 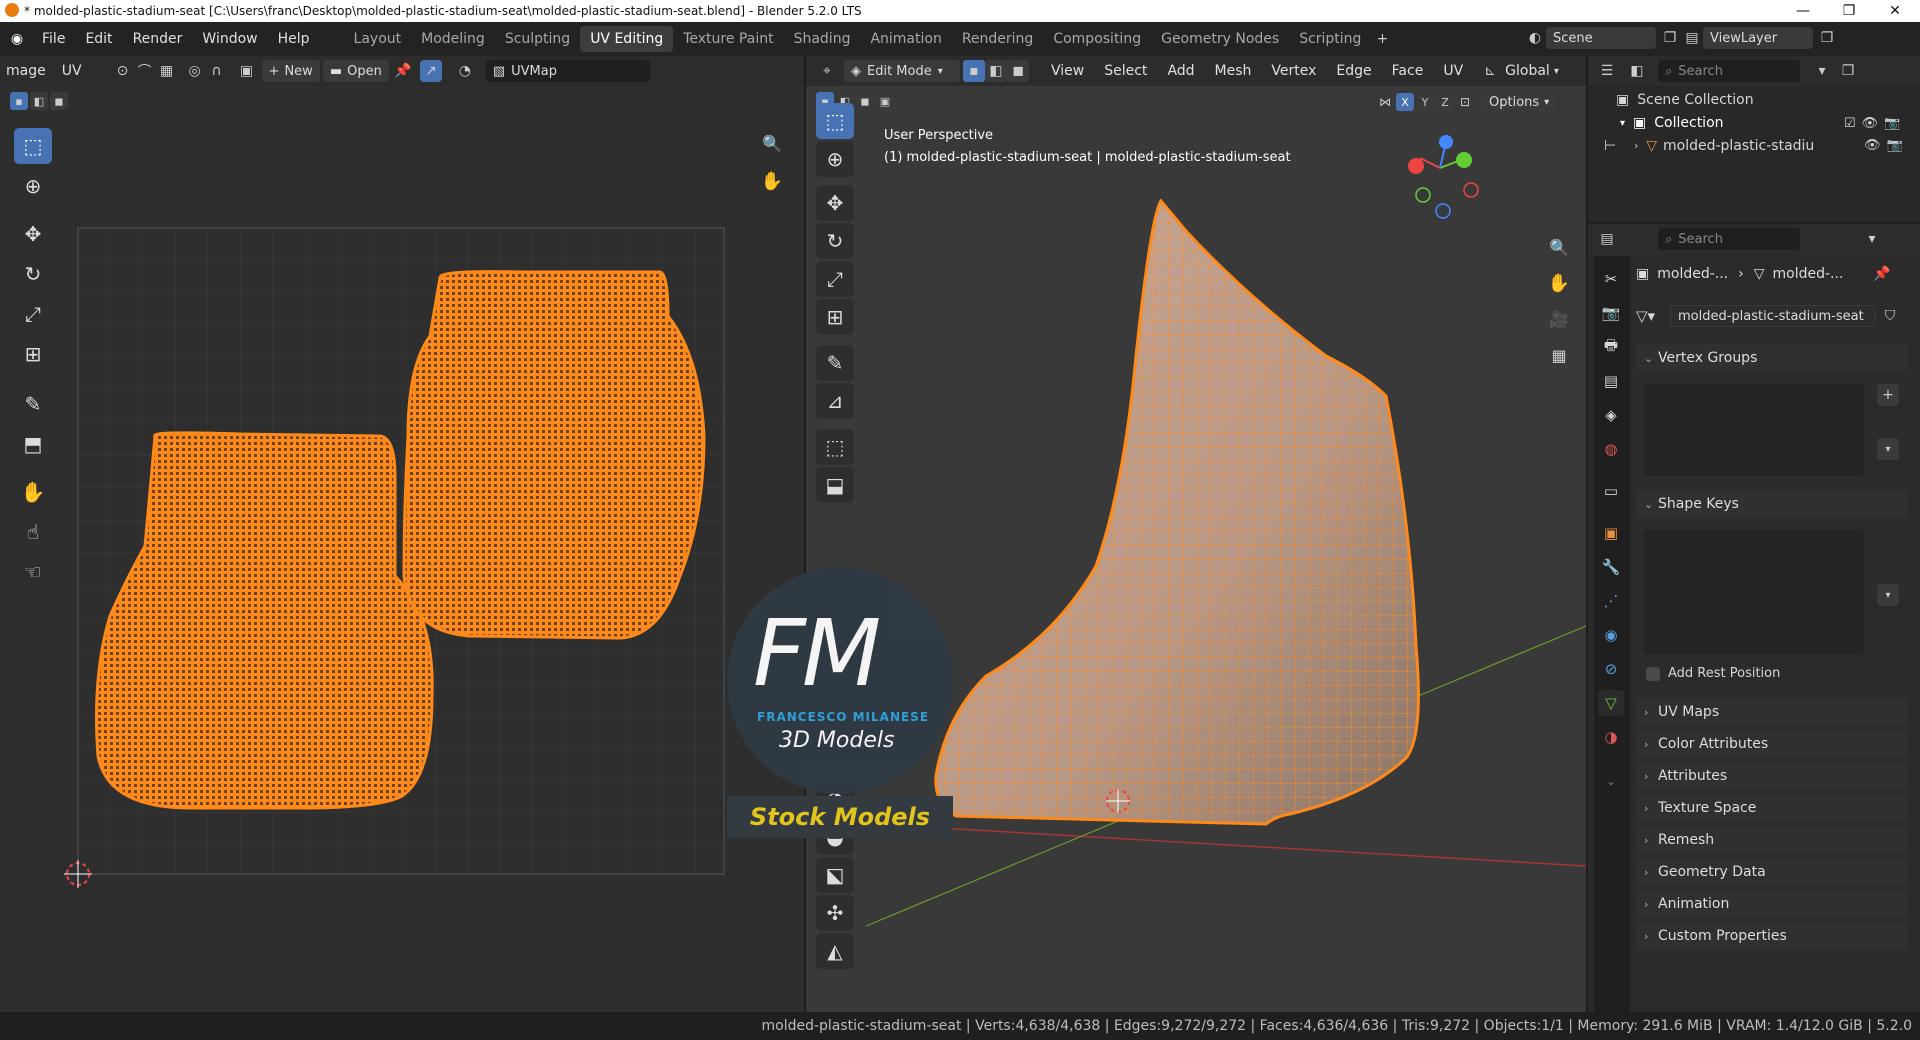 What do you see at coordinates (1870, 123) in the screenshot?
I see `eye-icon: 👁` at bounding box center [1870, 123].